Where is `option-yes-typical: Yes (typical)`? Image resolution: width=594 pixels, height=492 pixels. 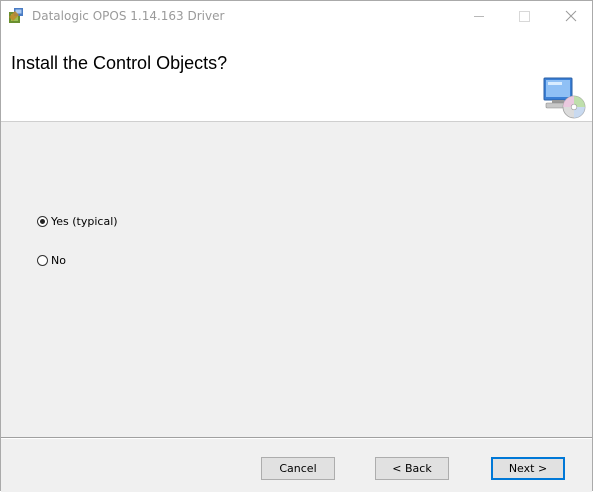
option-yes-typical: Yes (typical) is located at coordinates (77, 221).